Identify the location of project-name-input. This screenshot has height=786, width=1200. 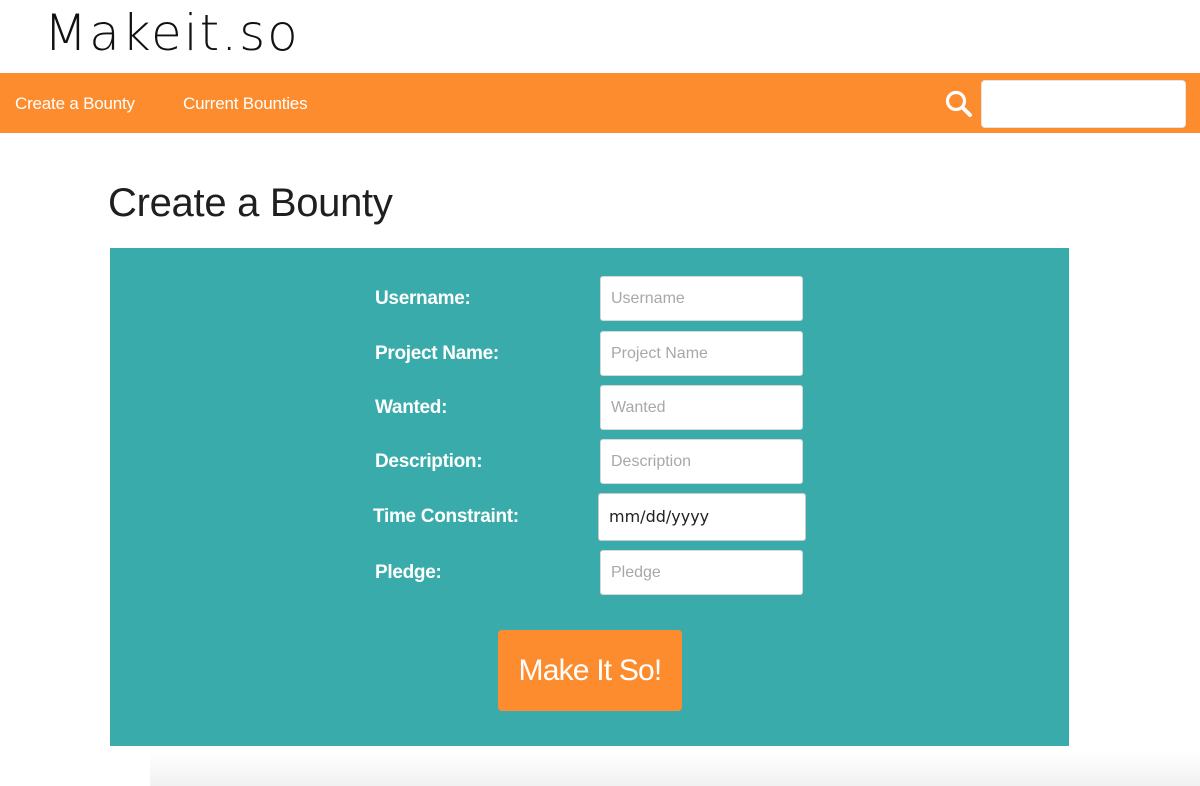
(701, 353).